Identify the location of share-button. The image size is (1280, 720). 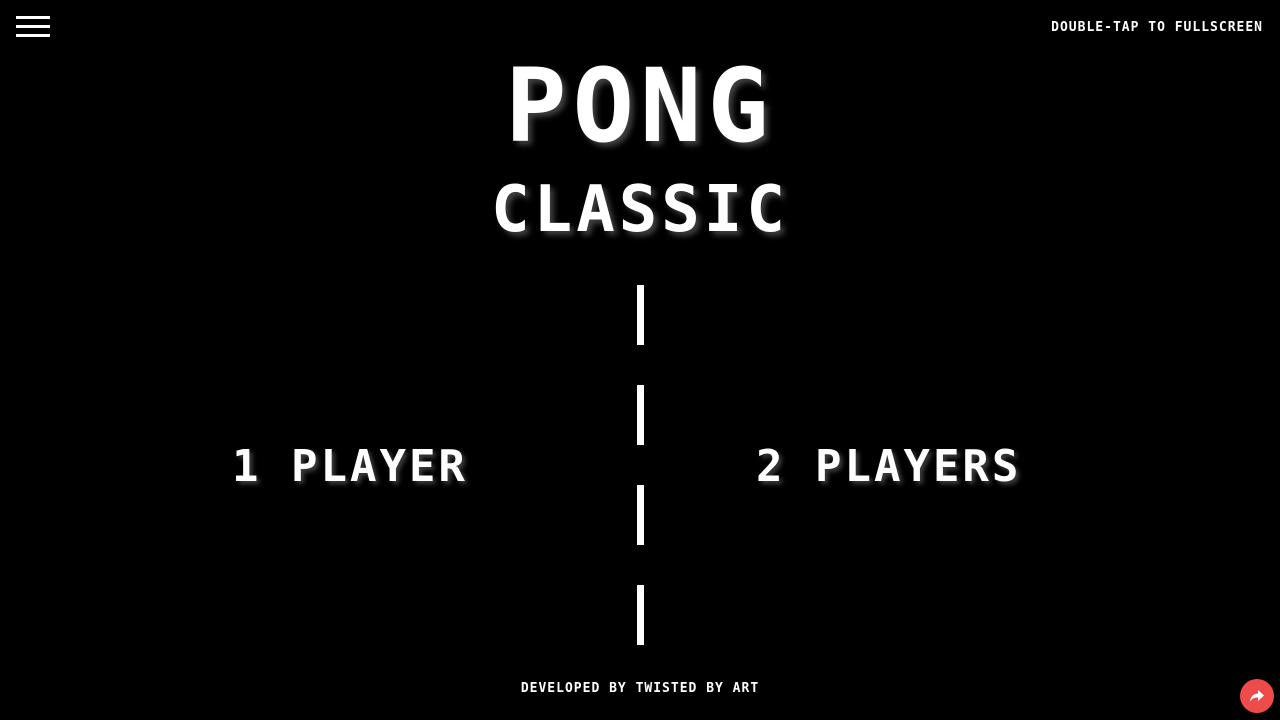
(1257, 696).